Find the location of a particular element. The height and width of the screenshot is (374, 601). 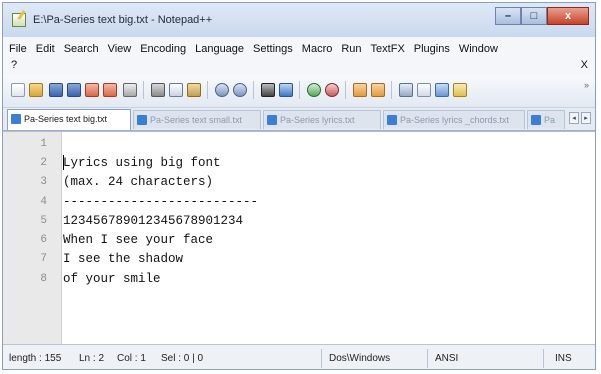

status-column: Col : 1 is located at coordinates (131, 358).